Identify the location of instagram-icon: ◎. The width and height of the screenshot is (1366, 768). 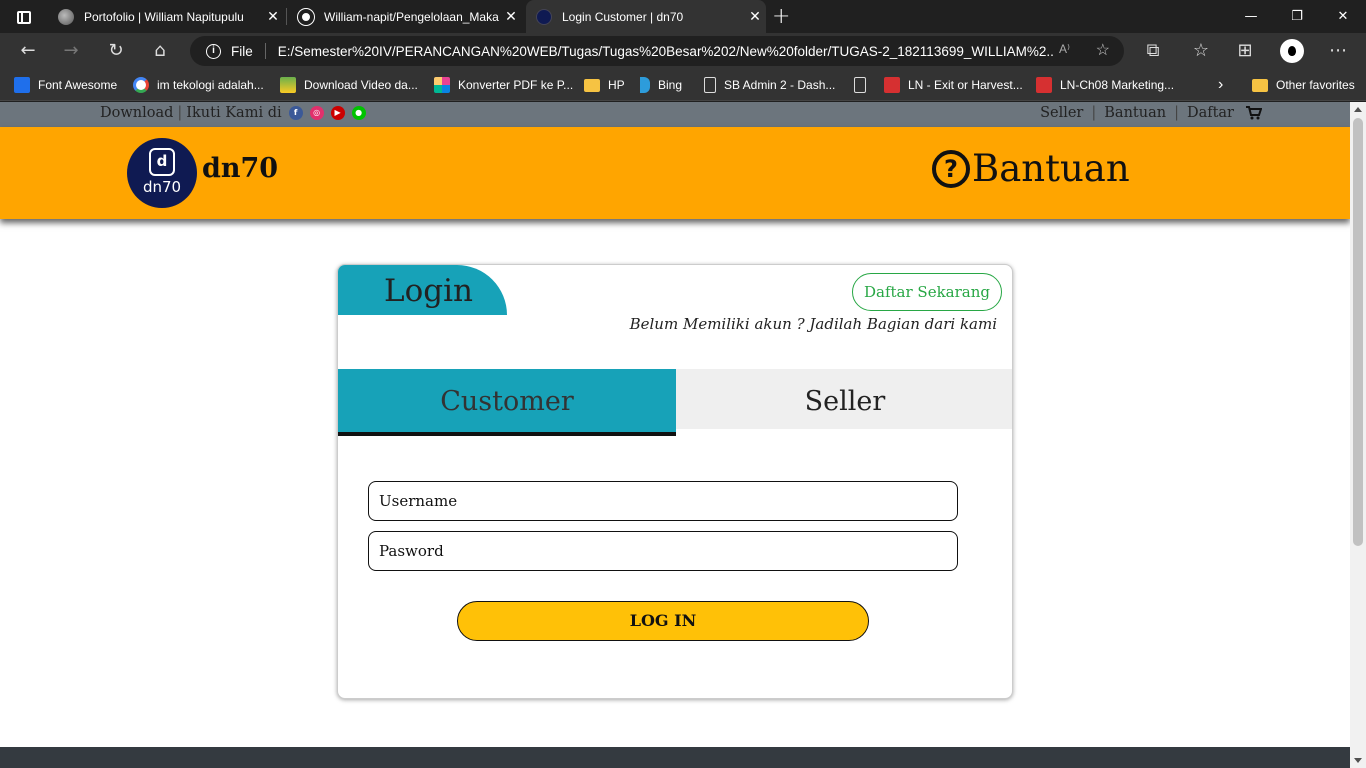
(316, 113).